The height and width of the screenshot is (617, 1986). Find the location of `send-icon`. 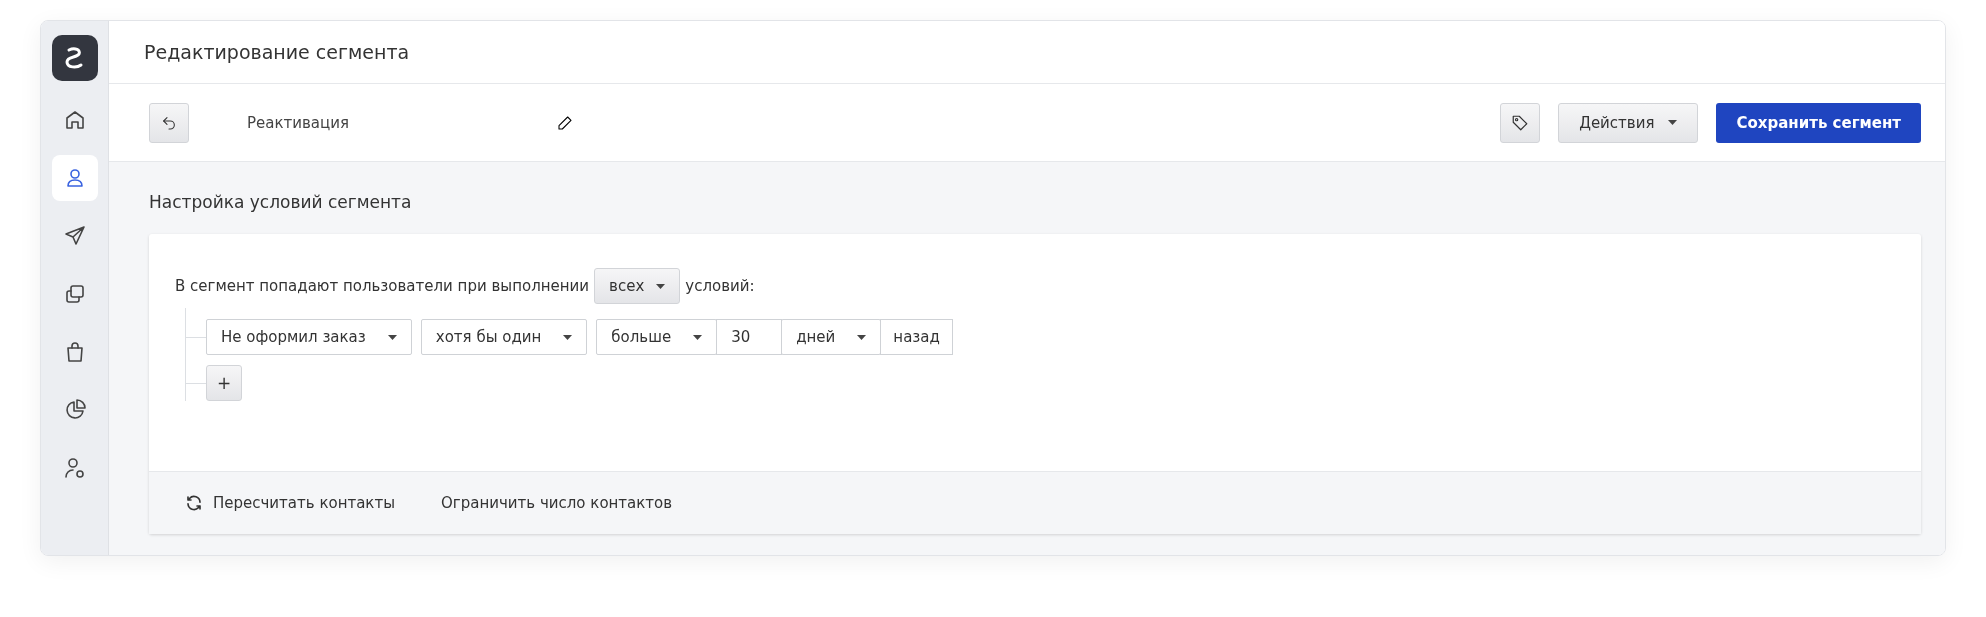

send-icon is located at coordinates (74, 236).